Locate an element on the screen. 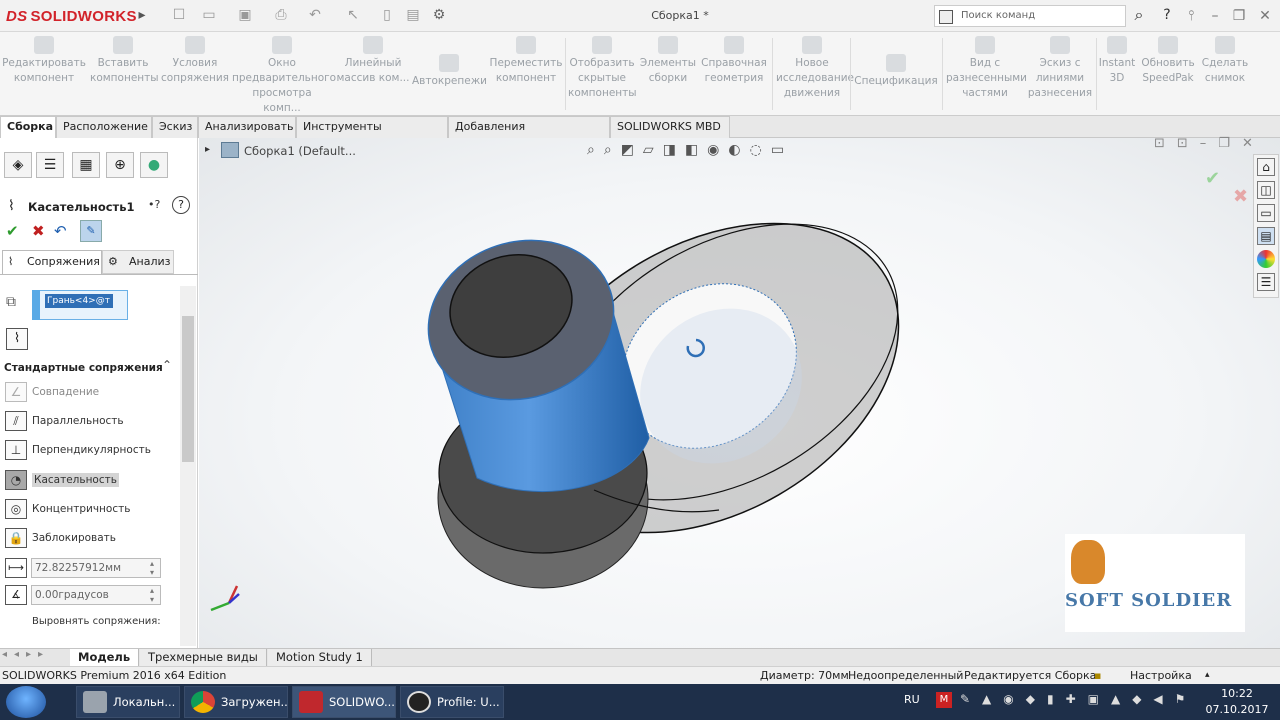  select-icon: ↖ is located at coordinates (353, 15).